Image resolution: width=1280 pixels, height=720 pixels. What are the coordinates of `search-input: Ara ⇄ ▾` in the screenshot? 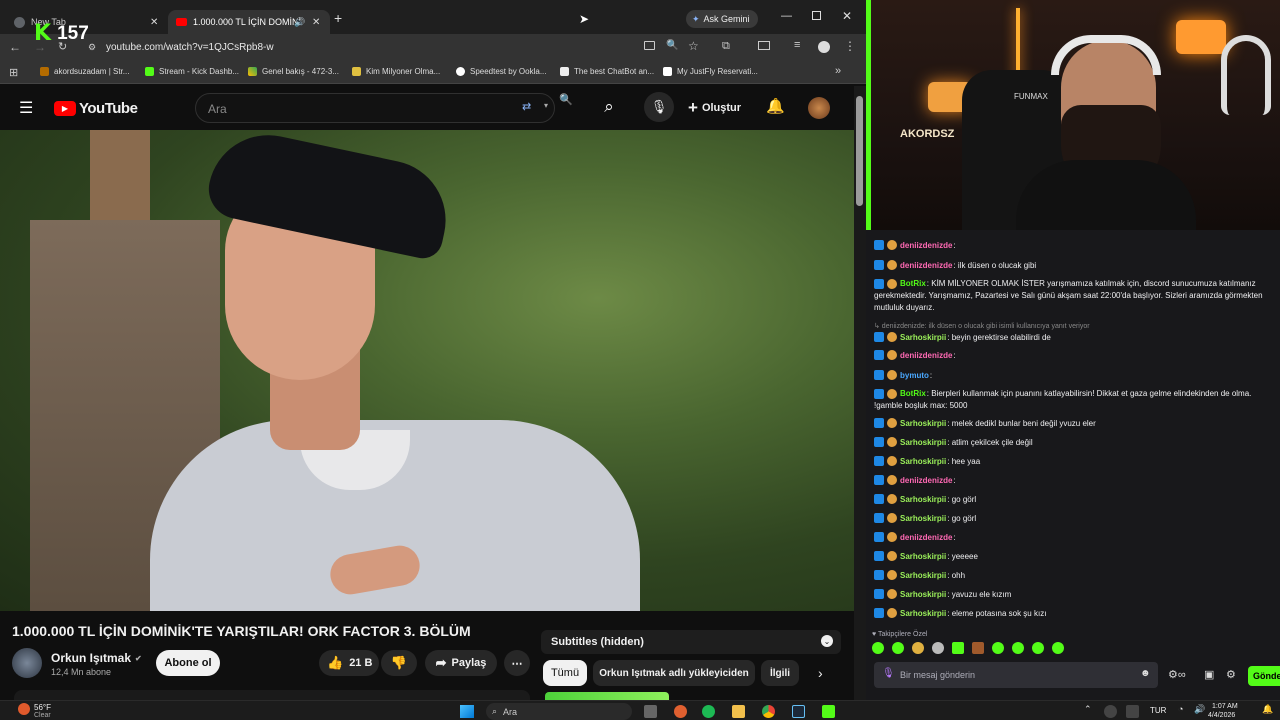 It's located at (375, 108).